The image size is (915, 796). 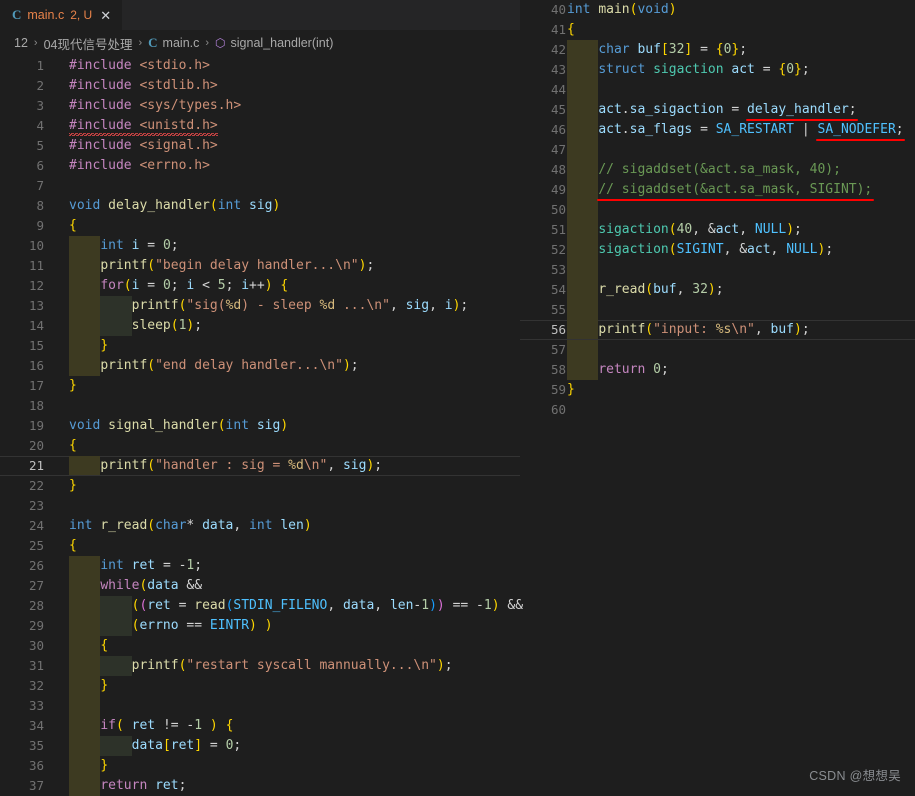 What do you see at coordinates (260, 766) in the screenshot?
I see `code-line: 36 }` at bounding box center [260, 766].